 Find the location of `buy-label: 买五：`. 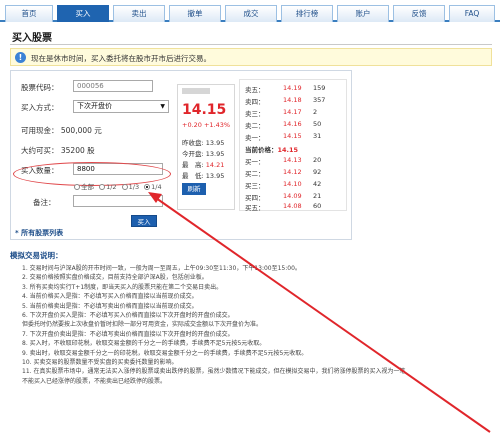

buy-label: 买五： is located at coordinates (255, 208).